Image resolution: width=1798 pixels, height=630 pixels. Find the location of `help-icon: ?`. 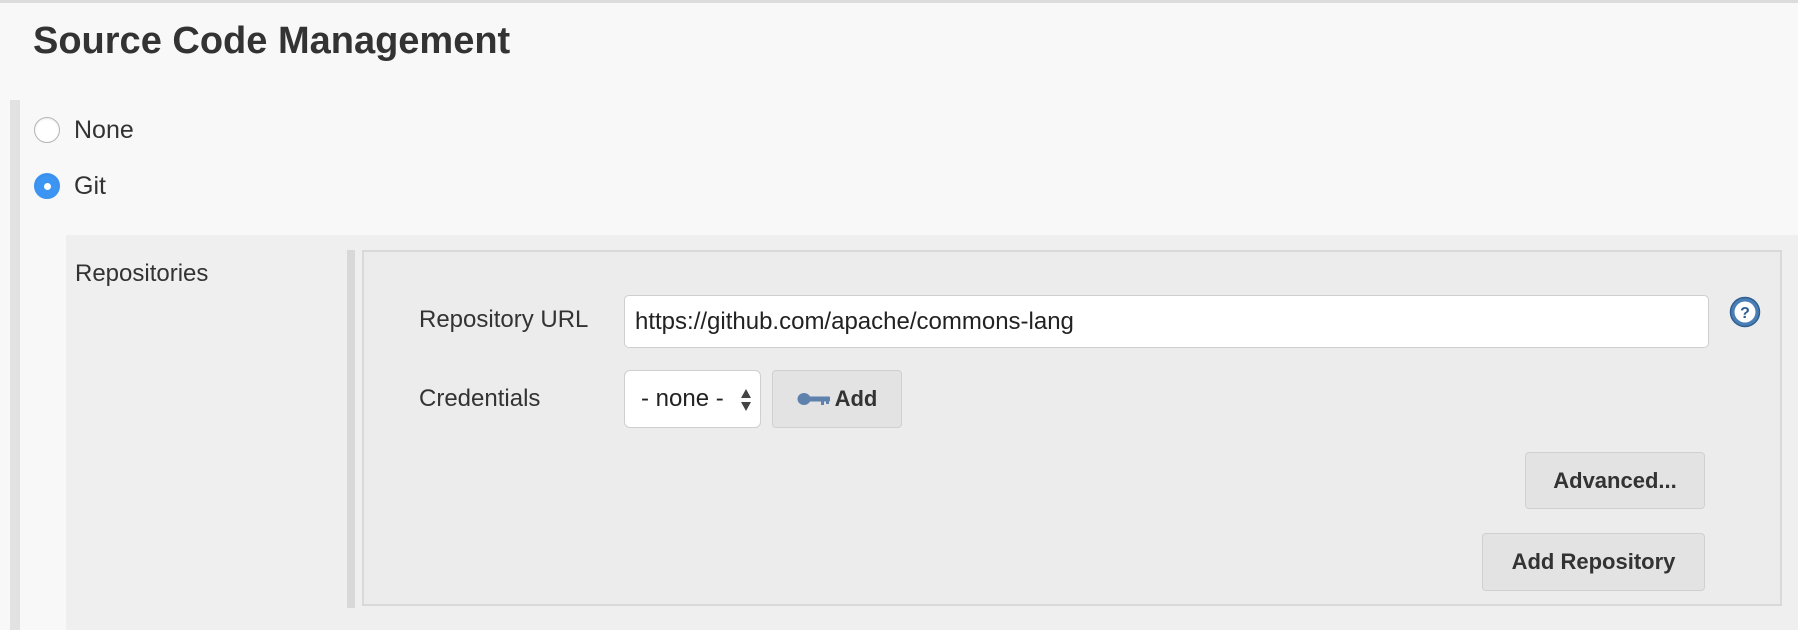

help-icon: ? is located at coordinates (1745, 312).